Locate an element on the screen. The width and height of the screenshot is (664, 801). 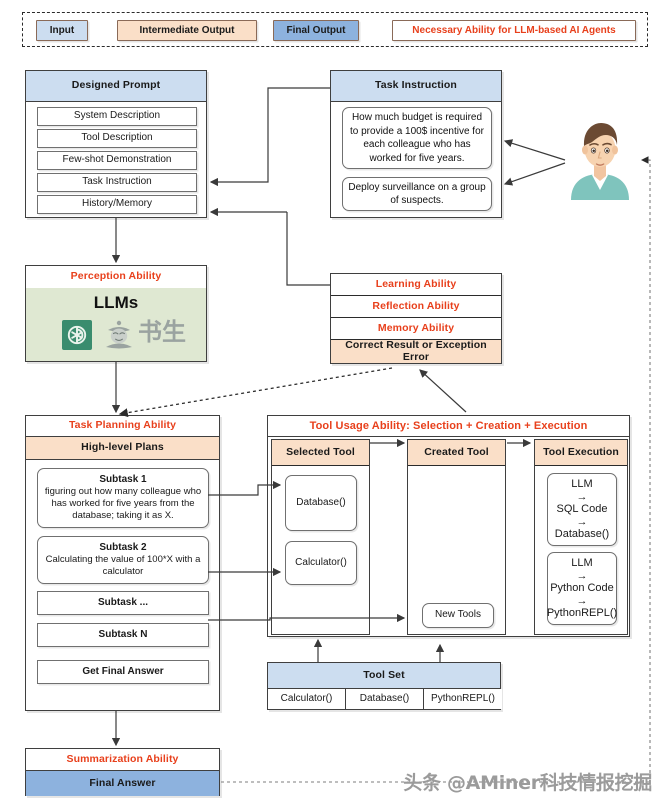
learning-ability-row: Learning Ability is located at coordinates (416, 285).